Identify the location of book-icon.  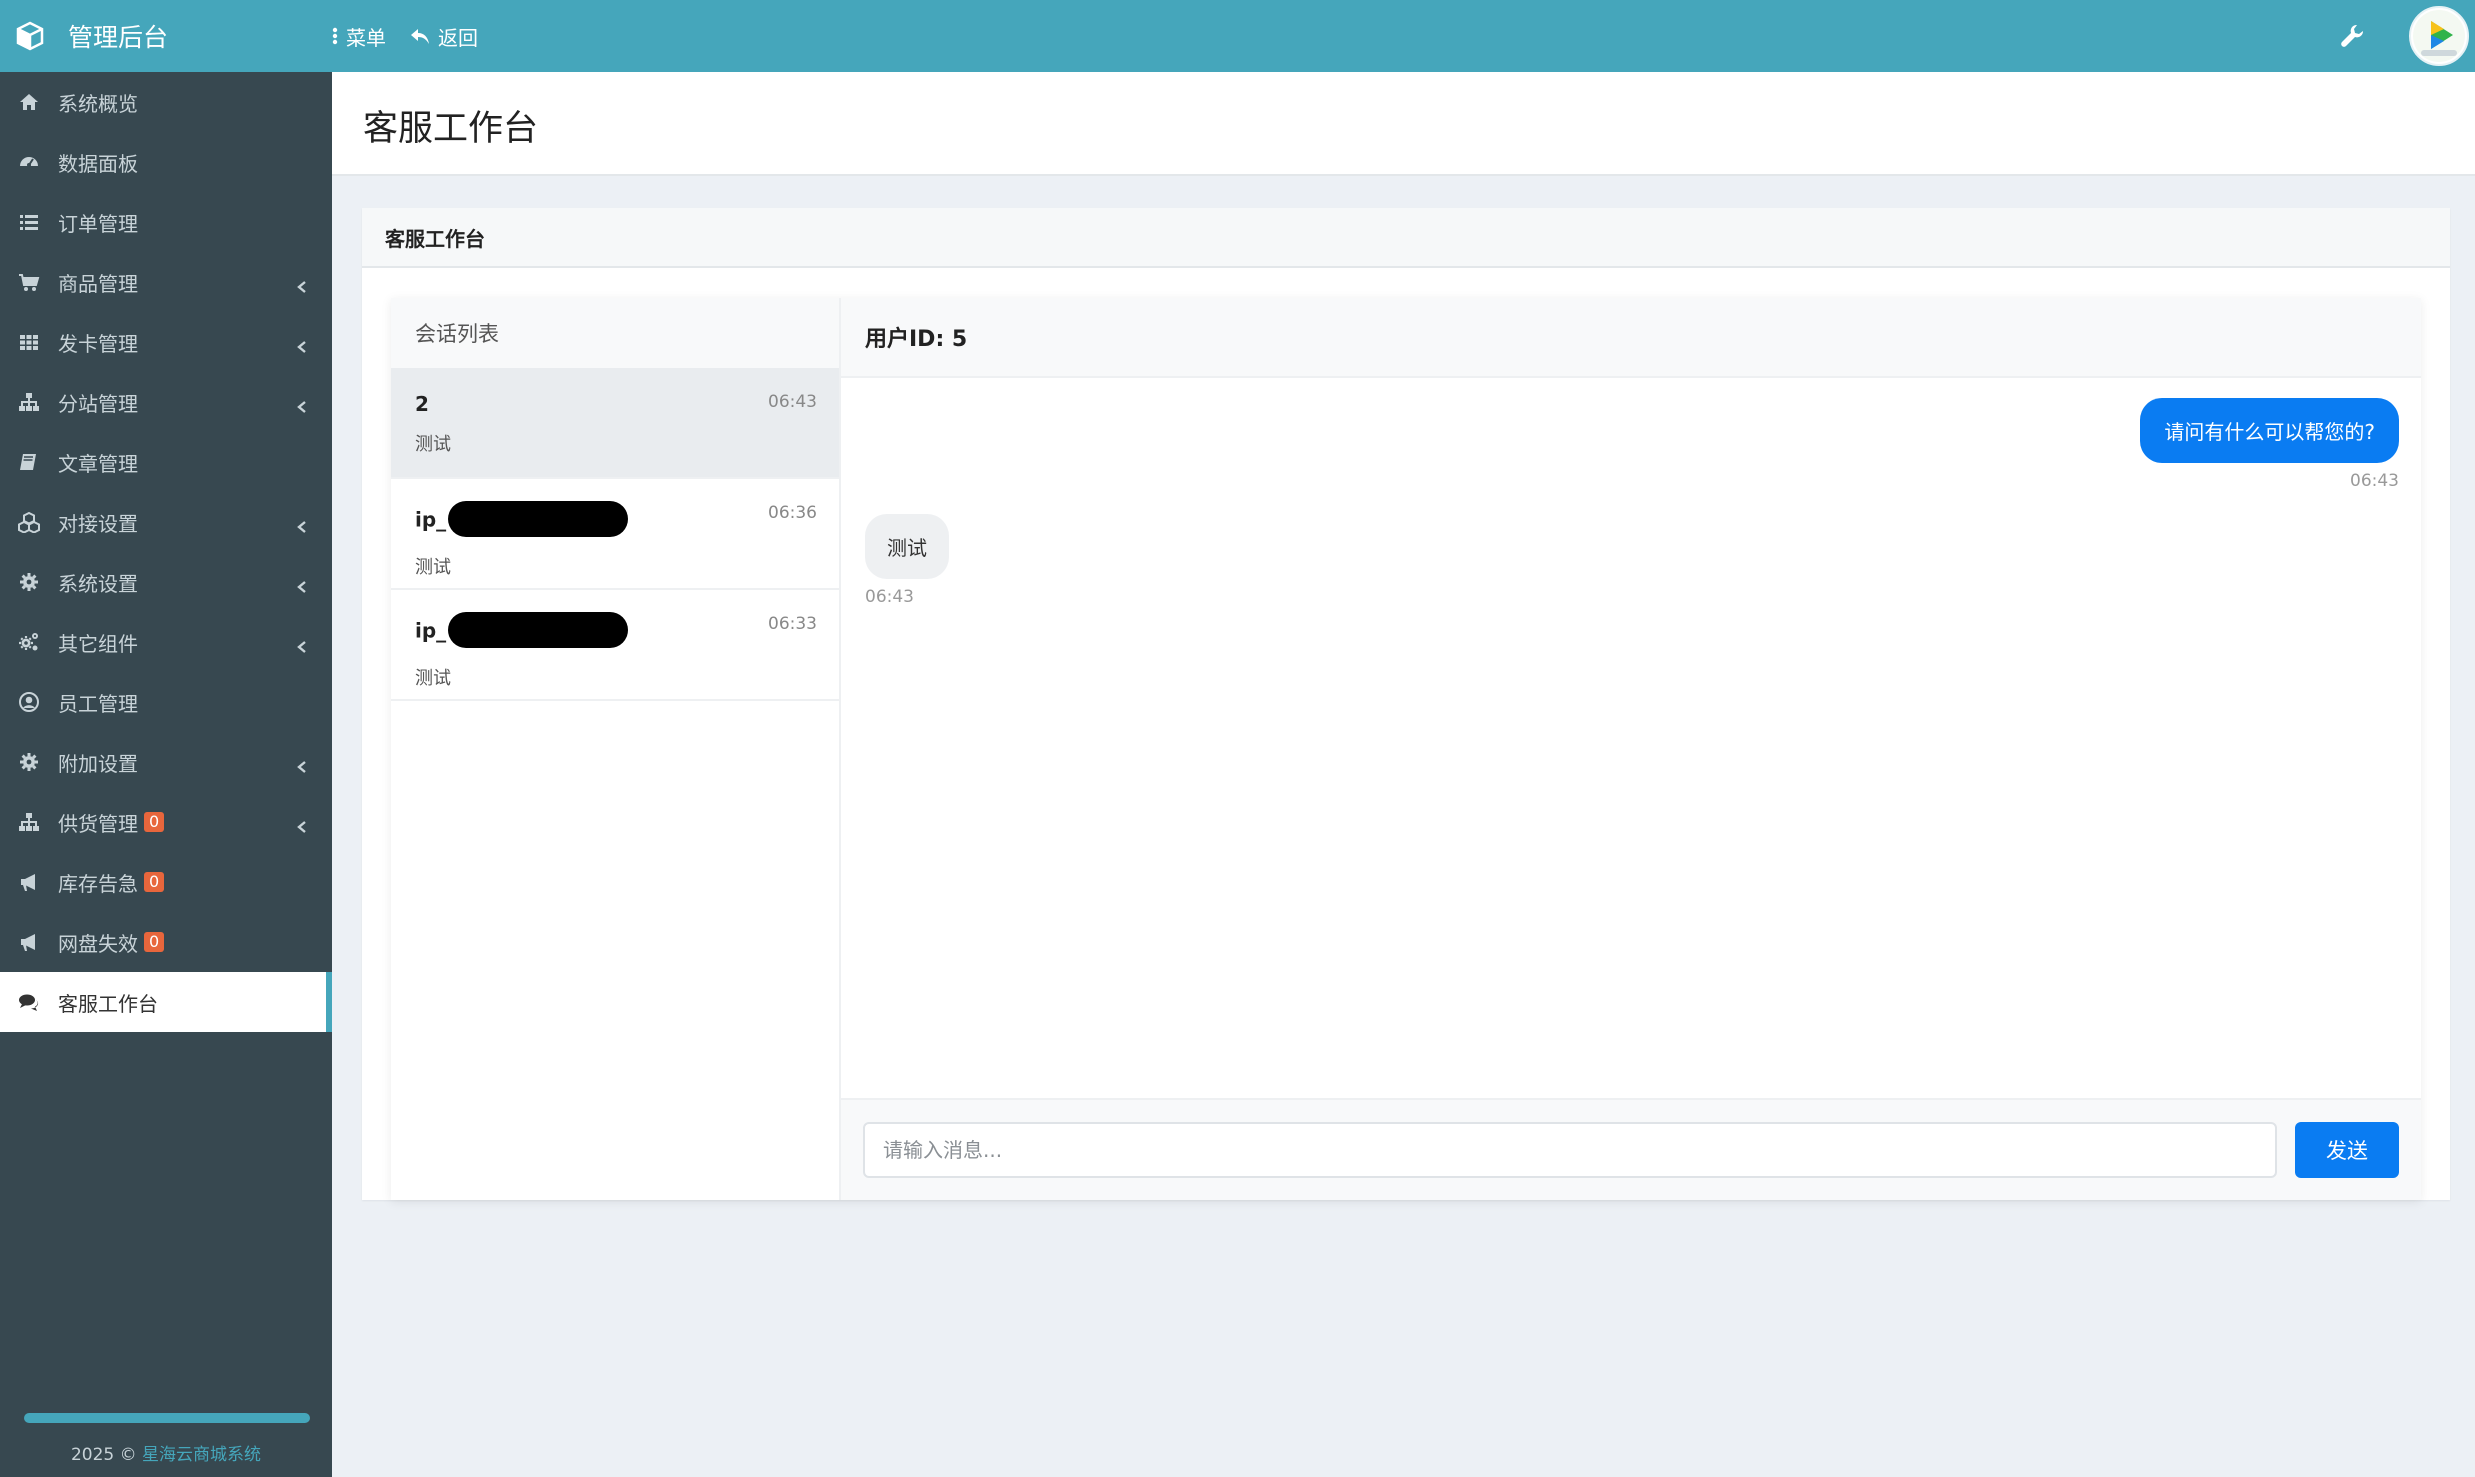
(29, 462).